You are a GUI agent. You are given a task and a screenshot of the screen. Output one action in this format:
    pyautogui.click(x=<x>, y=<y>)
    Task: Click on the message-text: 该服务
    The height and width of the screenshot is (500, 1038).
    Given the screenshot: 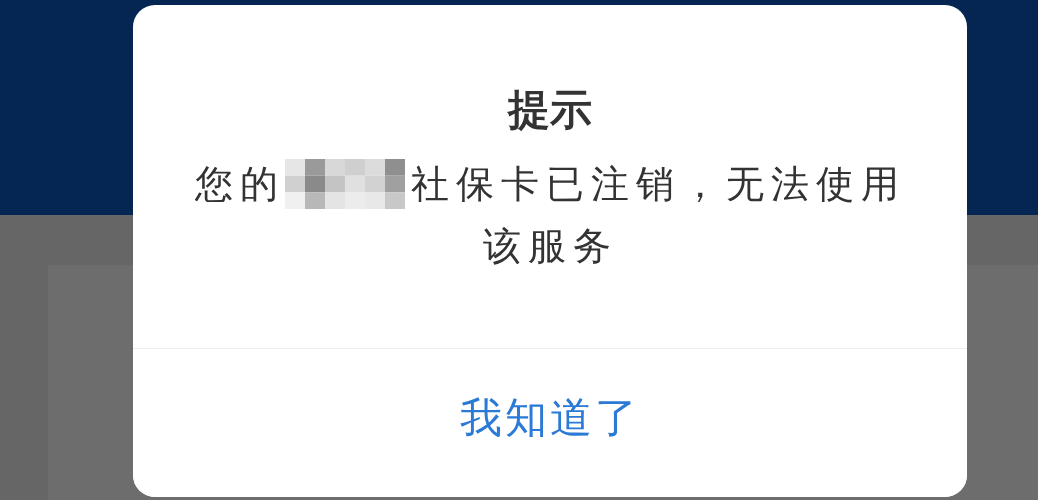 What is the action you would take?
    pyautogui.click(x=550, y=246)
    